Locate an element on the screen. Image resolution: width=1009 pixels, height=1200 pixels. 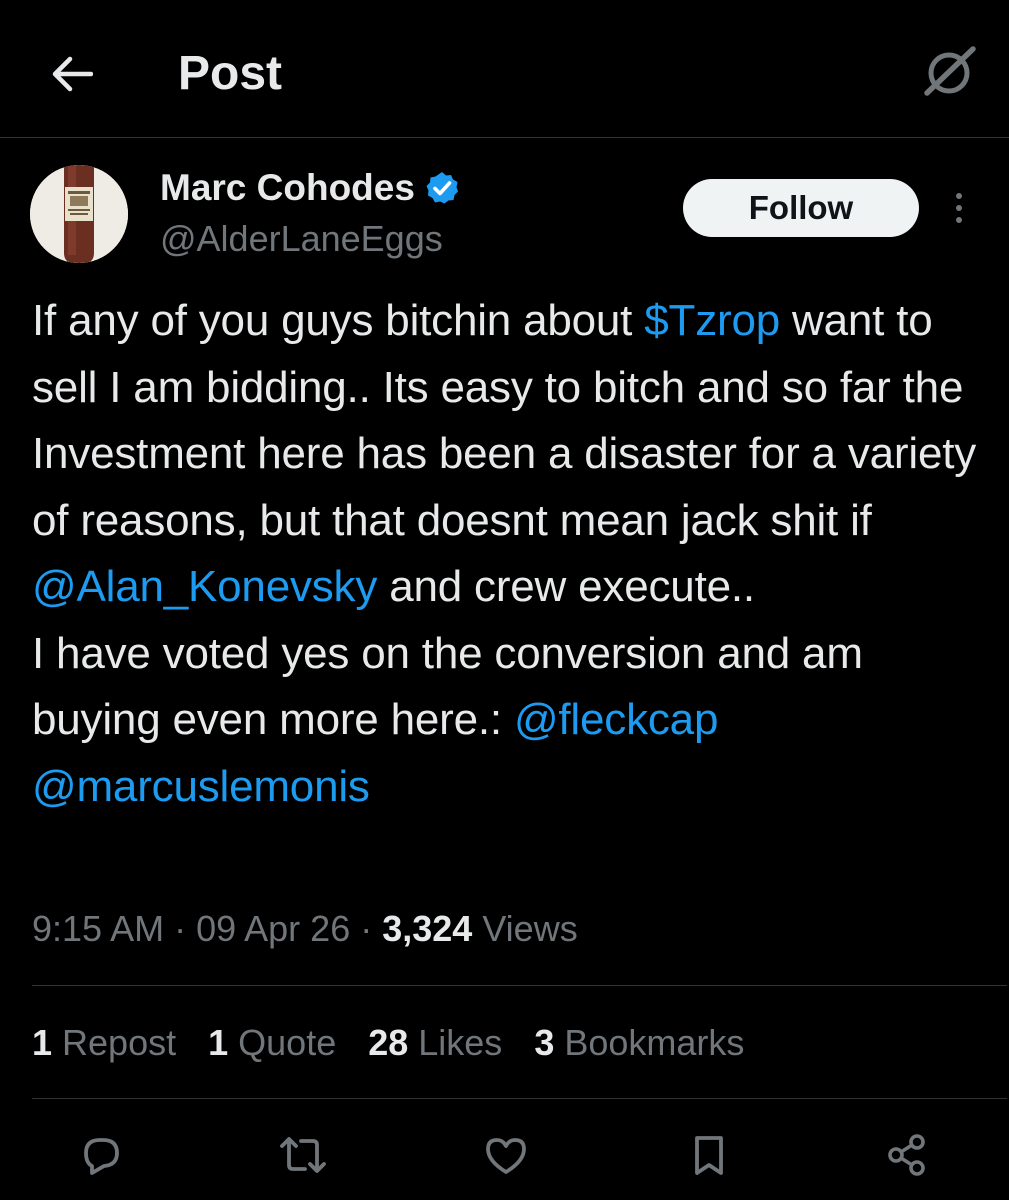
mention-link: @Alan_Konevsky is located at coordinates (204, 586).